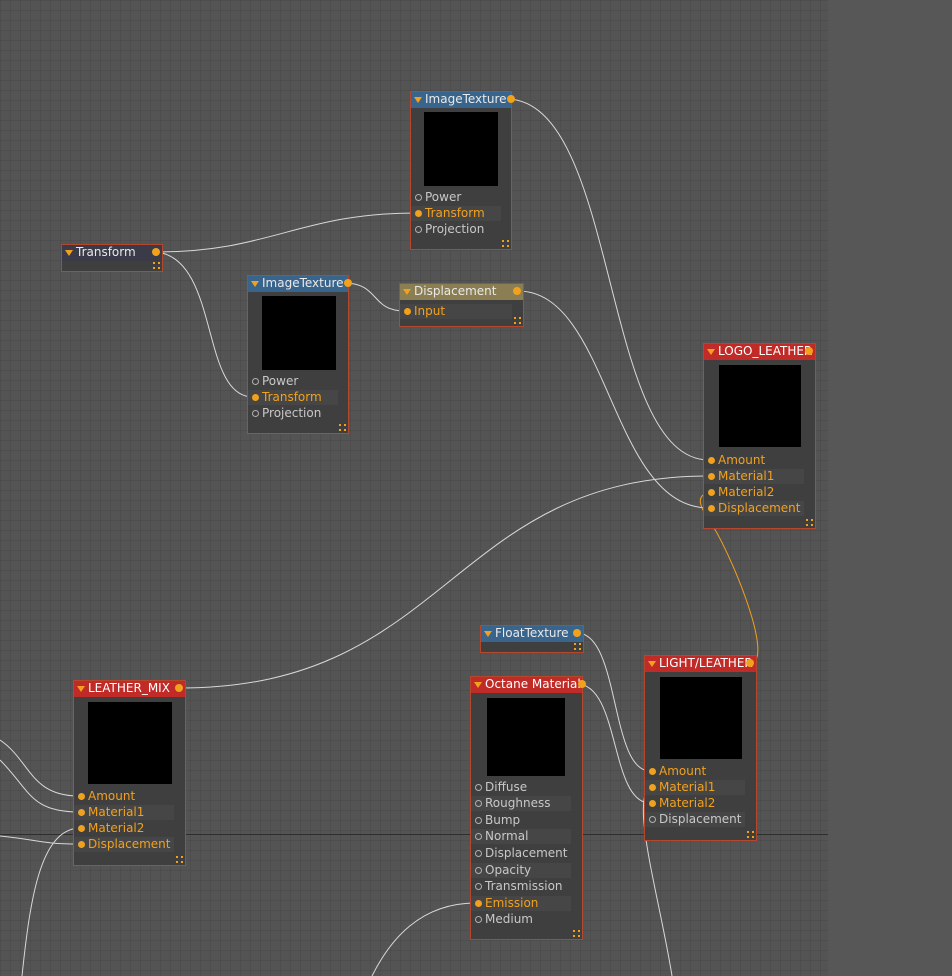  What do you see at coordinates (532, 634) in the screenshot?
I see `node-header: FloatTexture` at bounding box center [532, 634].